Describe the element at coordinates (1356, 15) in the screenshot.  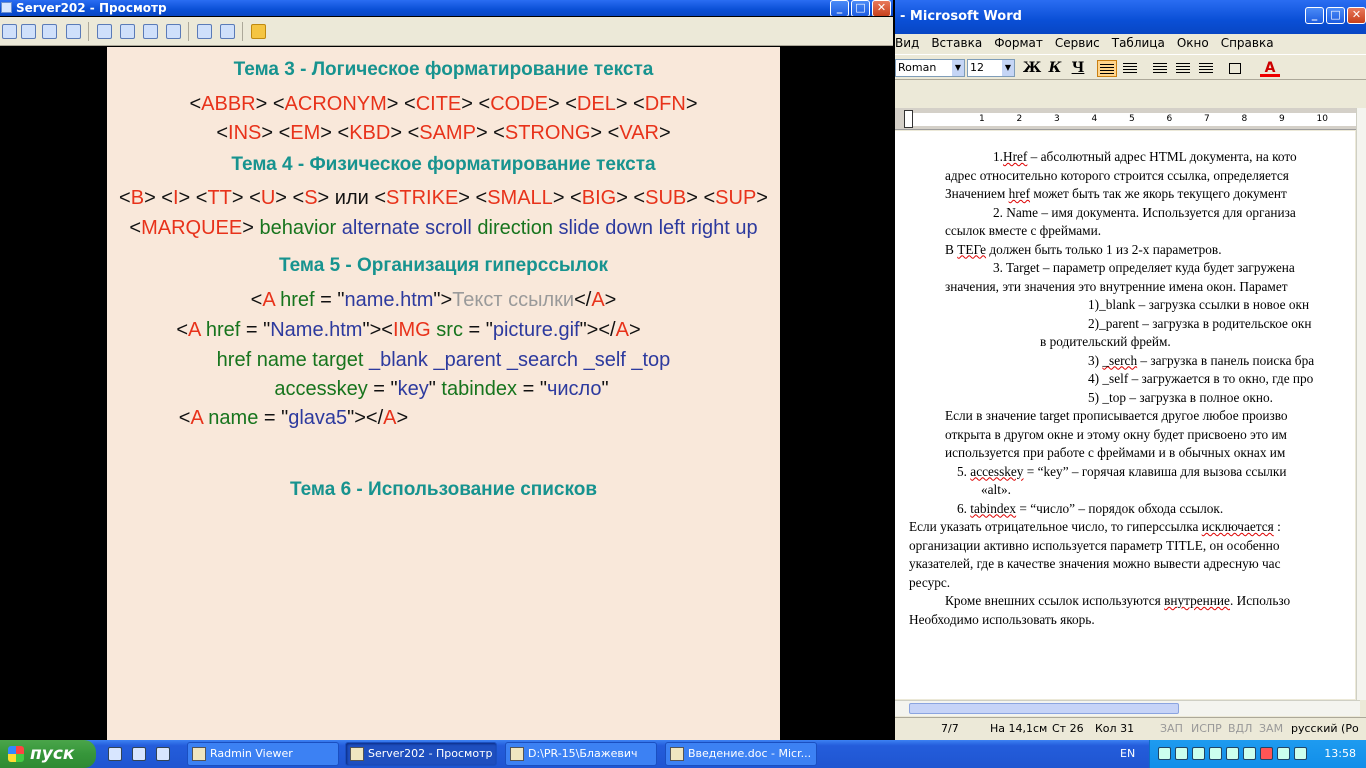
I see `word-close-button: ✕` at that location.